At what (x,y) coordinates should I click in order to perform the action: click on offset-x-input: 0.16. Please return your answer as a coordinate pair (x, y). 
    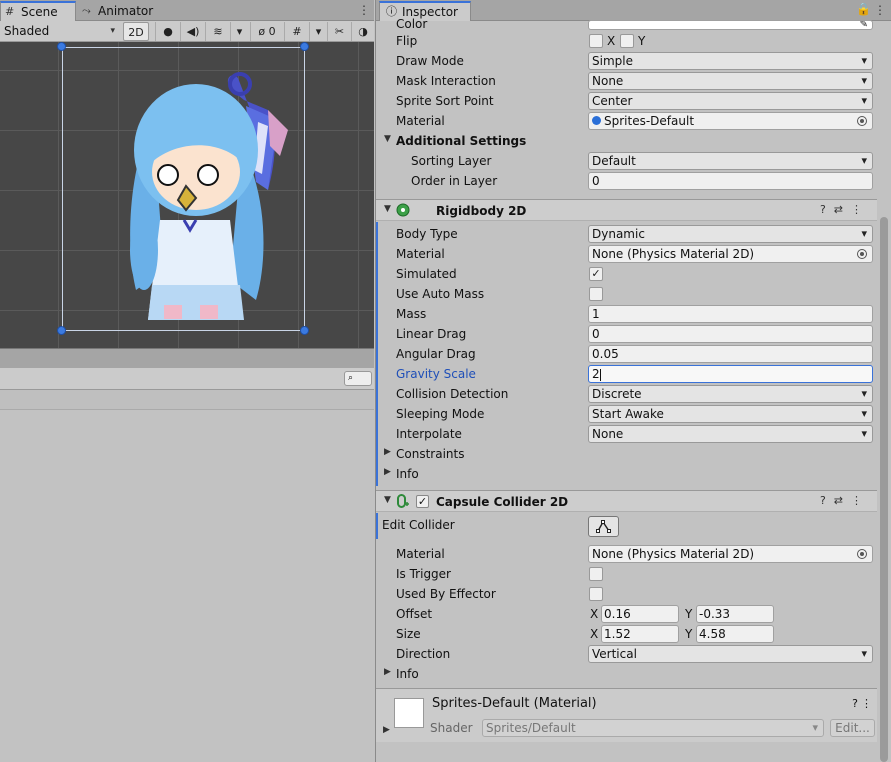
    Looking at the image, I should click on (640, 614).